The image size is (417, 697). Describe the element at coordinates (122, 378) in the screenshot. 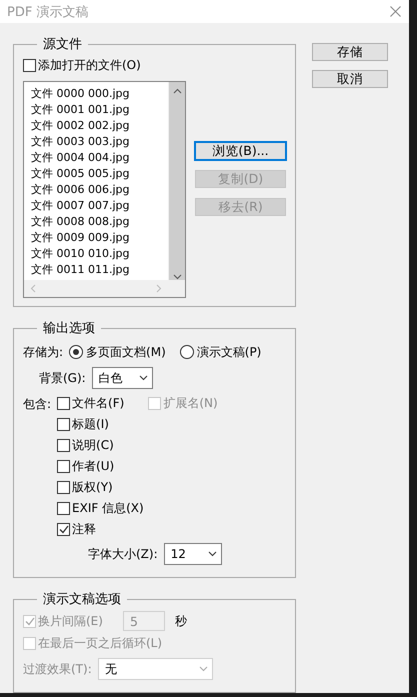

I see `background-dropdown: 白色` at that location.